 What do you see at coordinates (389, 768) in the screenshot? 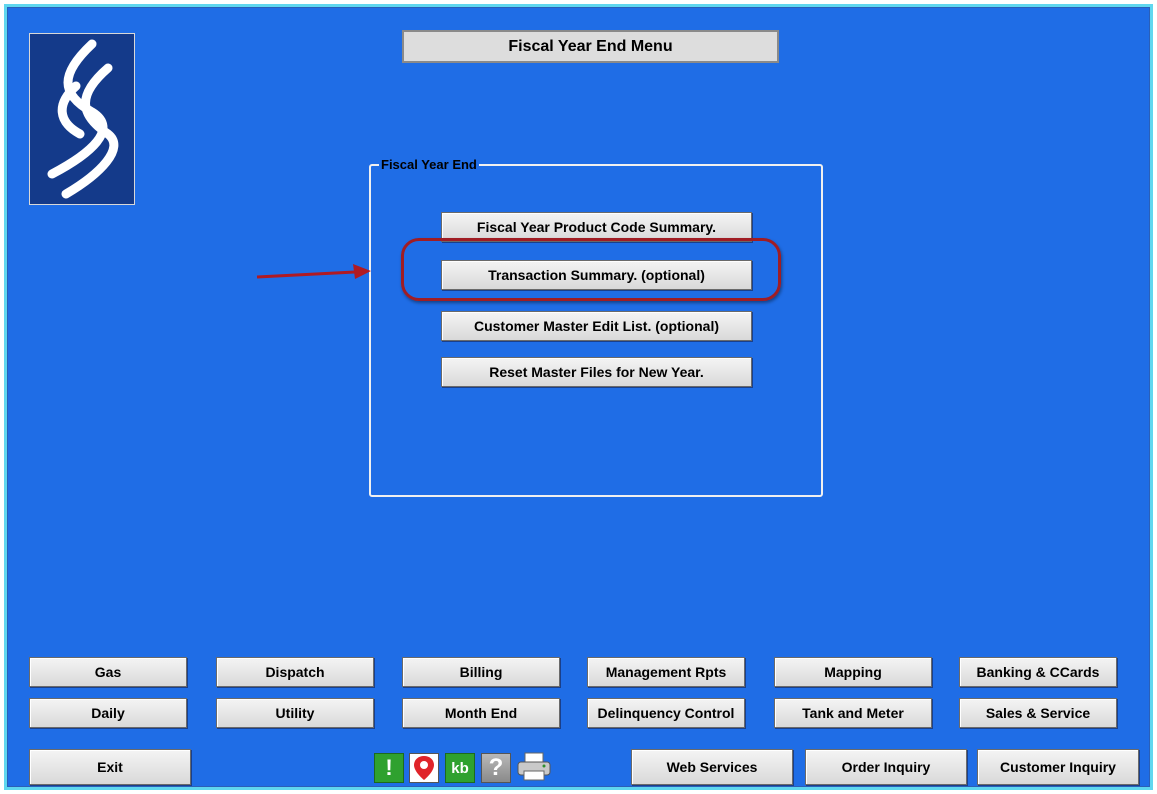
I see `alert-icon: !` at bounding box center [389, 768].